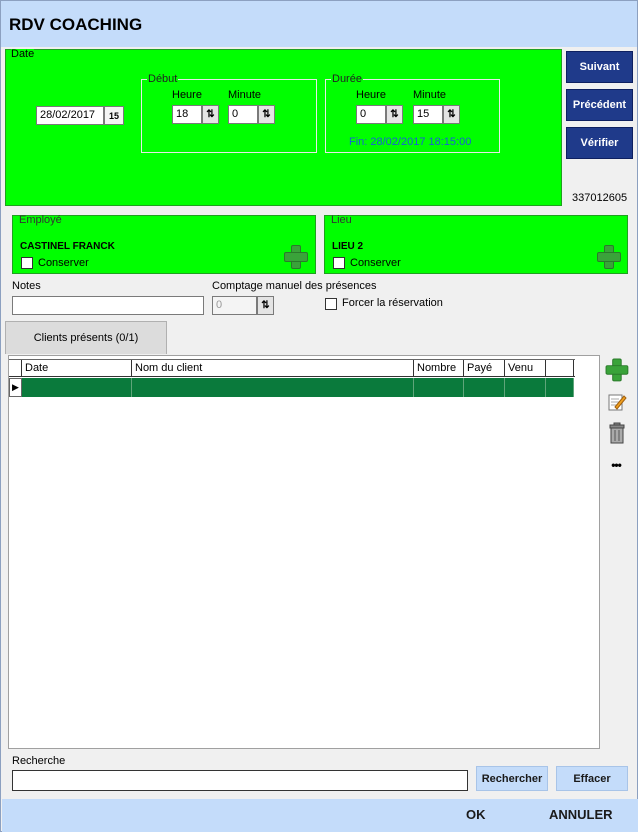  Describe the element at coordinates (86, 337) in the screenshot. I see `tab-clients-presents: Clients présents (0/1)` at that location.